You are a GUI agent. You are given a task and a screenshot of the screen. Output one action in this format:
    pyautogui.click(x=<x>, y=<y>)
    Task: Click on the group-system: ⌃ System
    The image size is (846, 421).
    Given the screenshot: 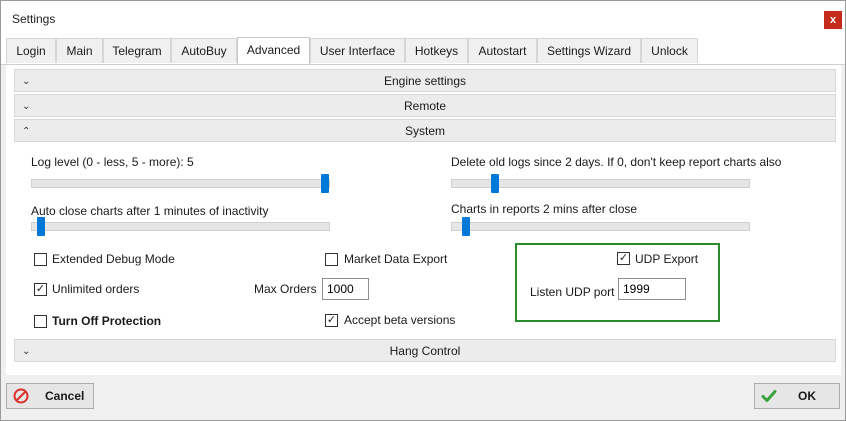 What is the action you would take?
    pyautogui.click(x=425, y=130)
    